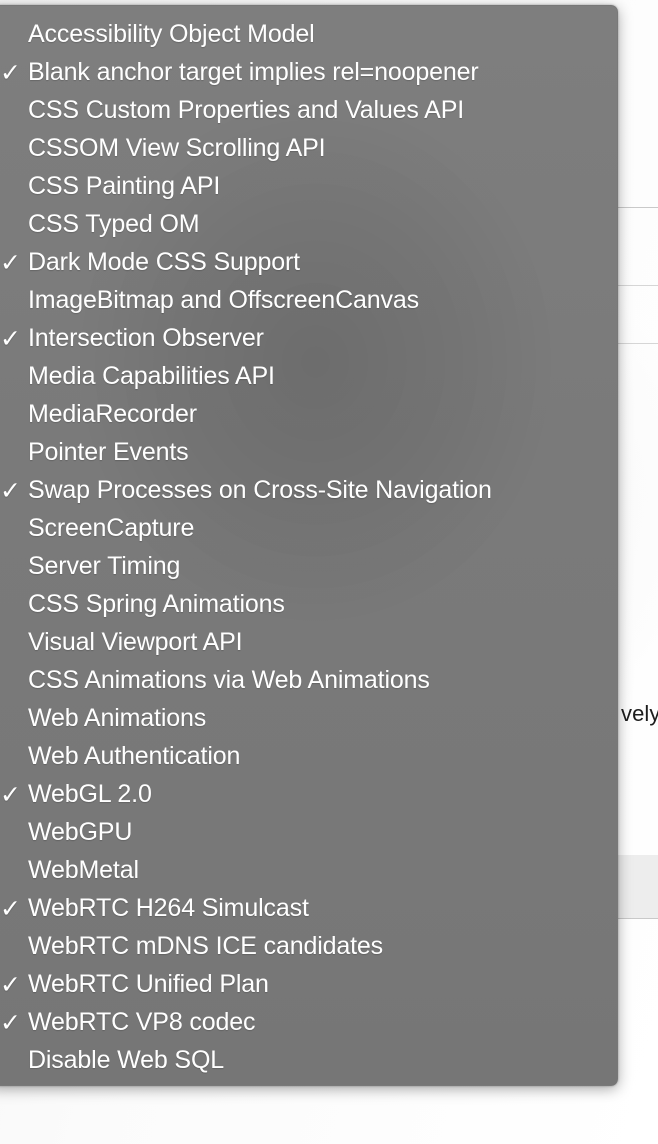  I want to click on menu-item-label: Disable Web SQL, so click(126, 1059).